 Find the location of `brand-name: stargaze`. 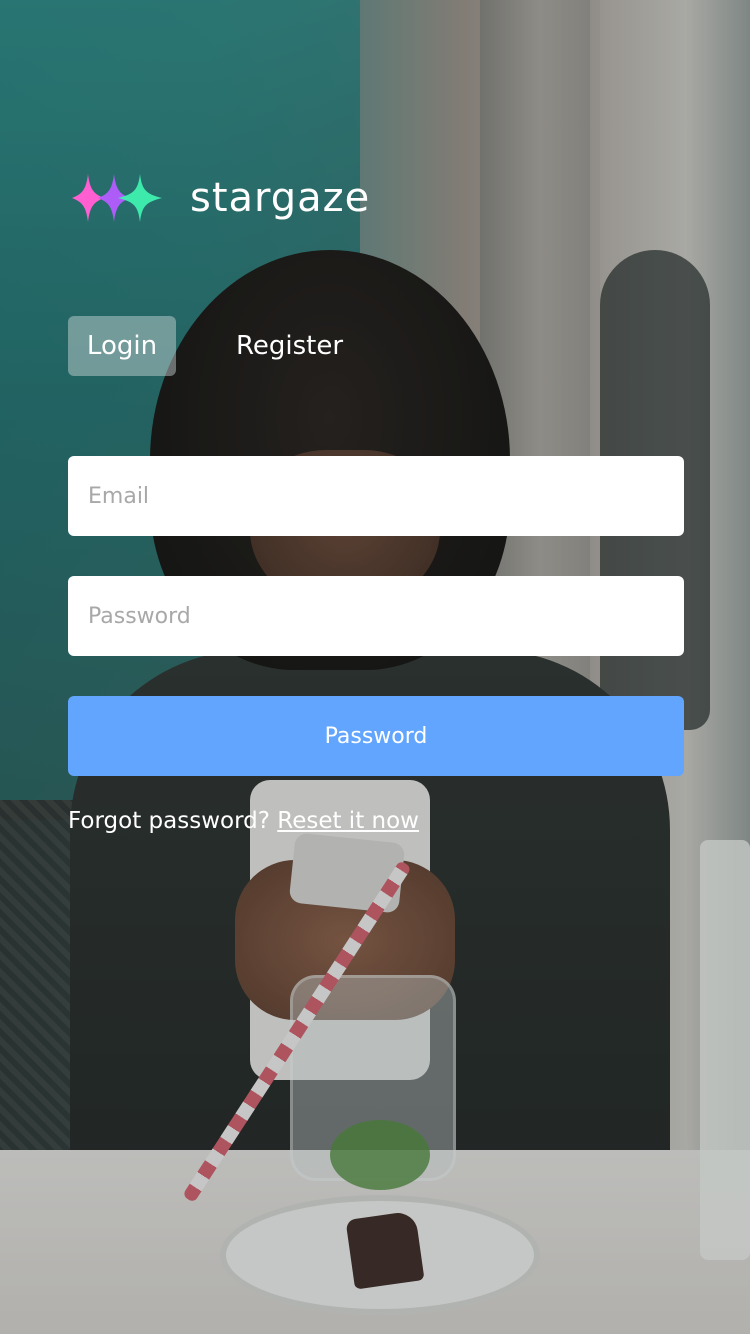

brand-name: stargaze is located at coordinates (280, 198).